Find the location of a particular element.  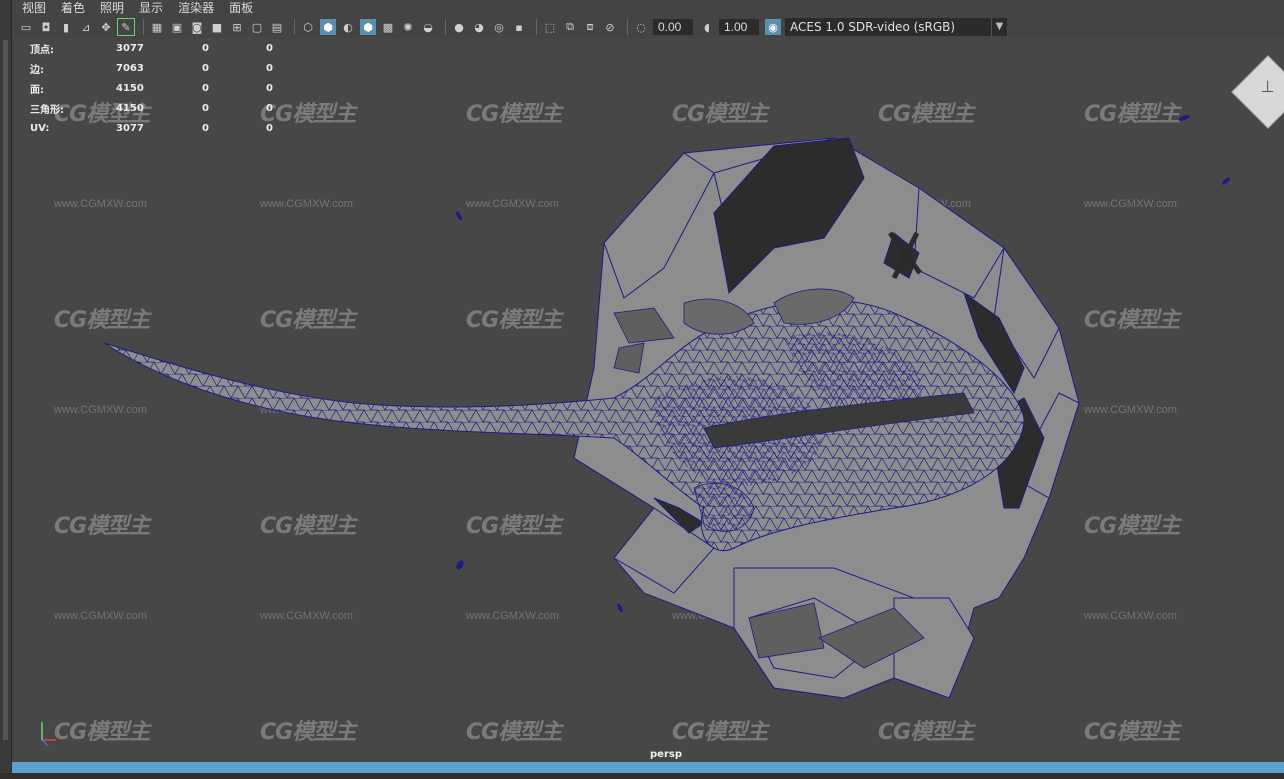

safe-action-icon: ▢ is located at coordinates (257, 27).